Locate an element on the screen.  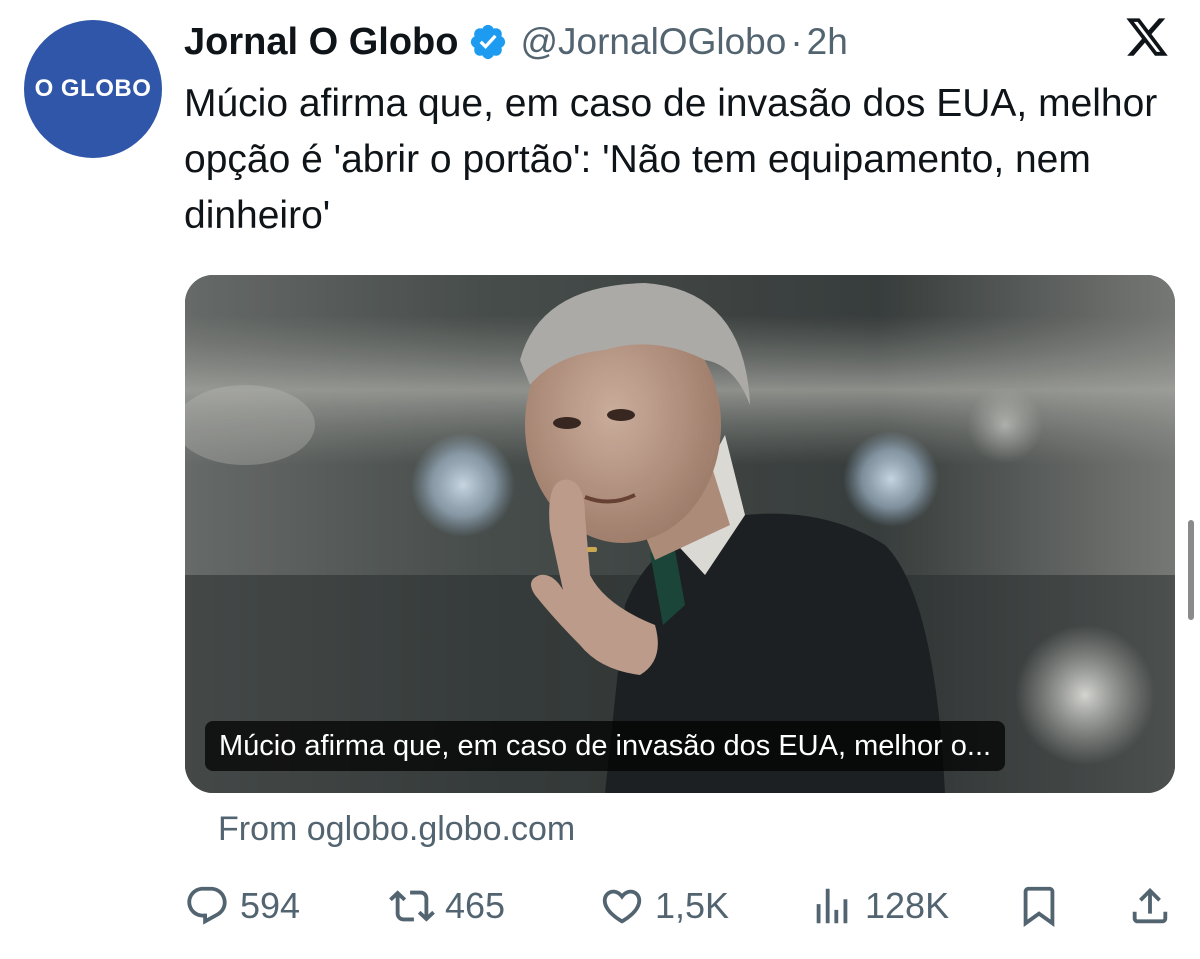
like-button: 1,5K is located at coordinates (664, 906).